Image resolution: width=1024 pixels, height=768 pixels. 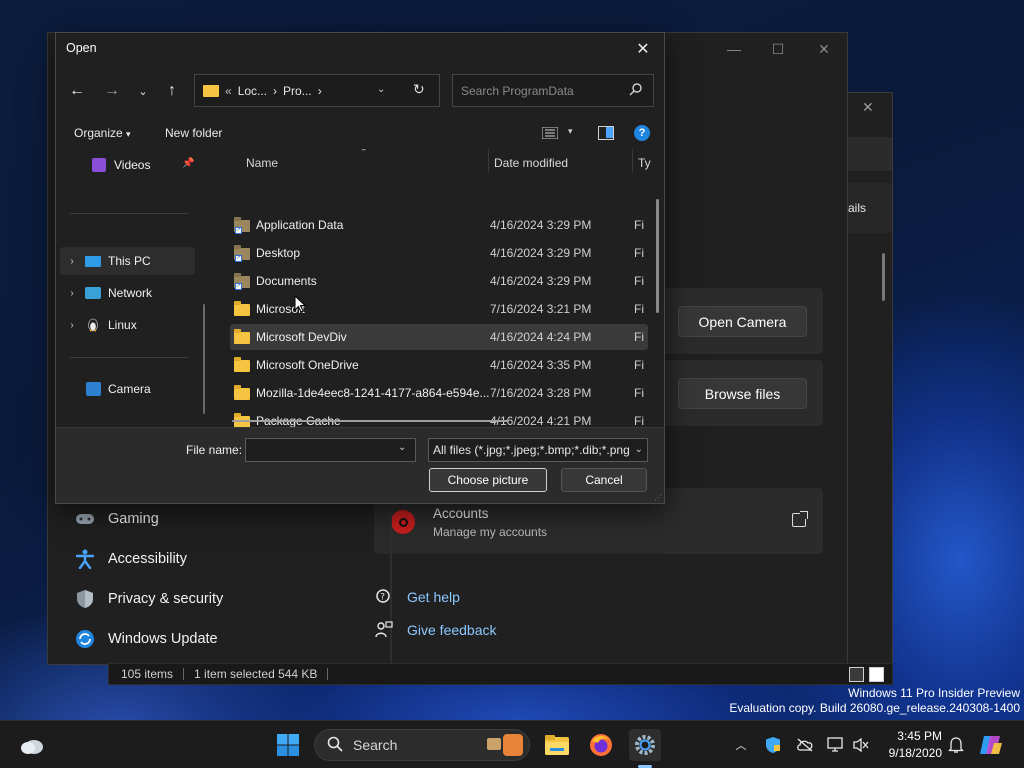 What do you see at coordinates (439, 337) in the screenshot?
I see `file-row-selected: Microsoft DevDiv 4/16/2024 4:24 PM Fi` at bounding box center [439, 337].